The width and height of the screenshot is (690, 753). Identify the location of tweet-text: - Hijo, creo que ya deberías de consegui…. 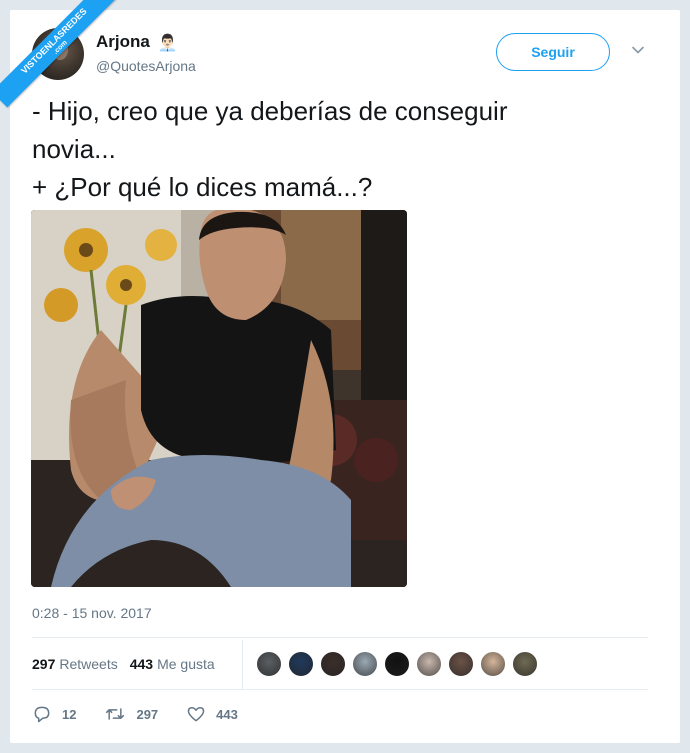
(270, 149).